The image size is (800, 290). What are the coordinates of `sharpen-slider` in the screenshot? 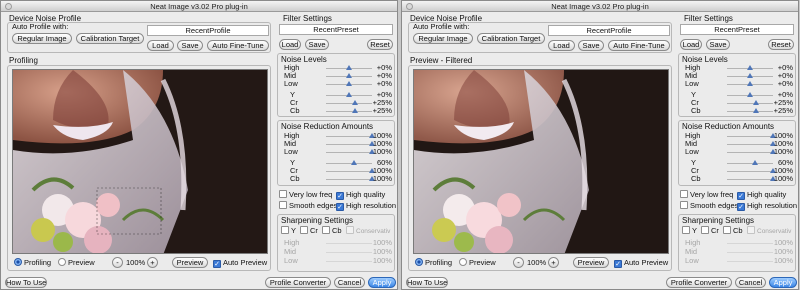 It's located at (349, 252).